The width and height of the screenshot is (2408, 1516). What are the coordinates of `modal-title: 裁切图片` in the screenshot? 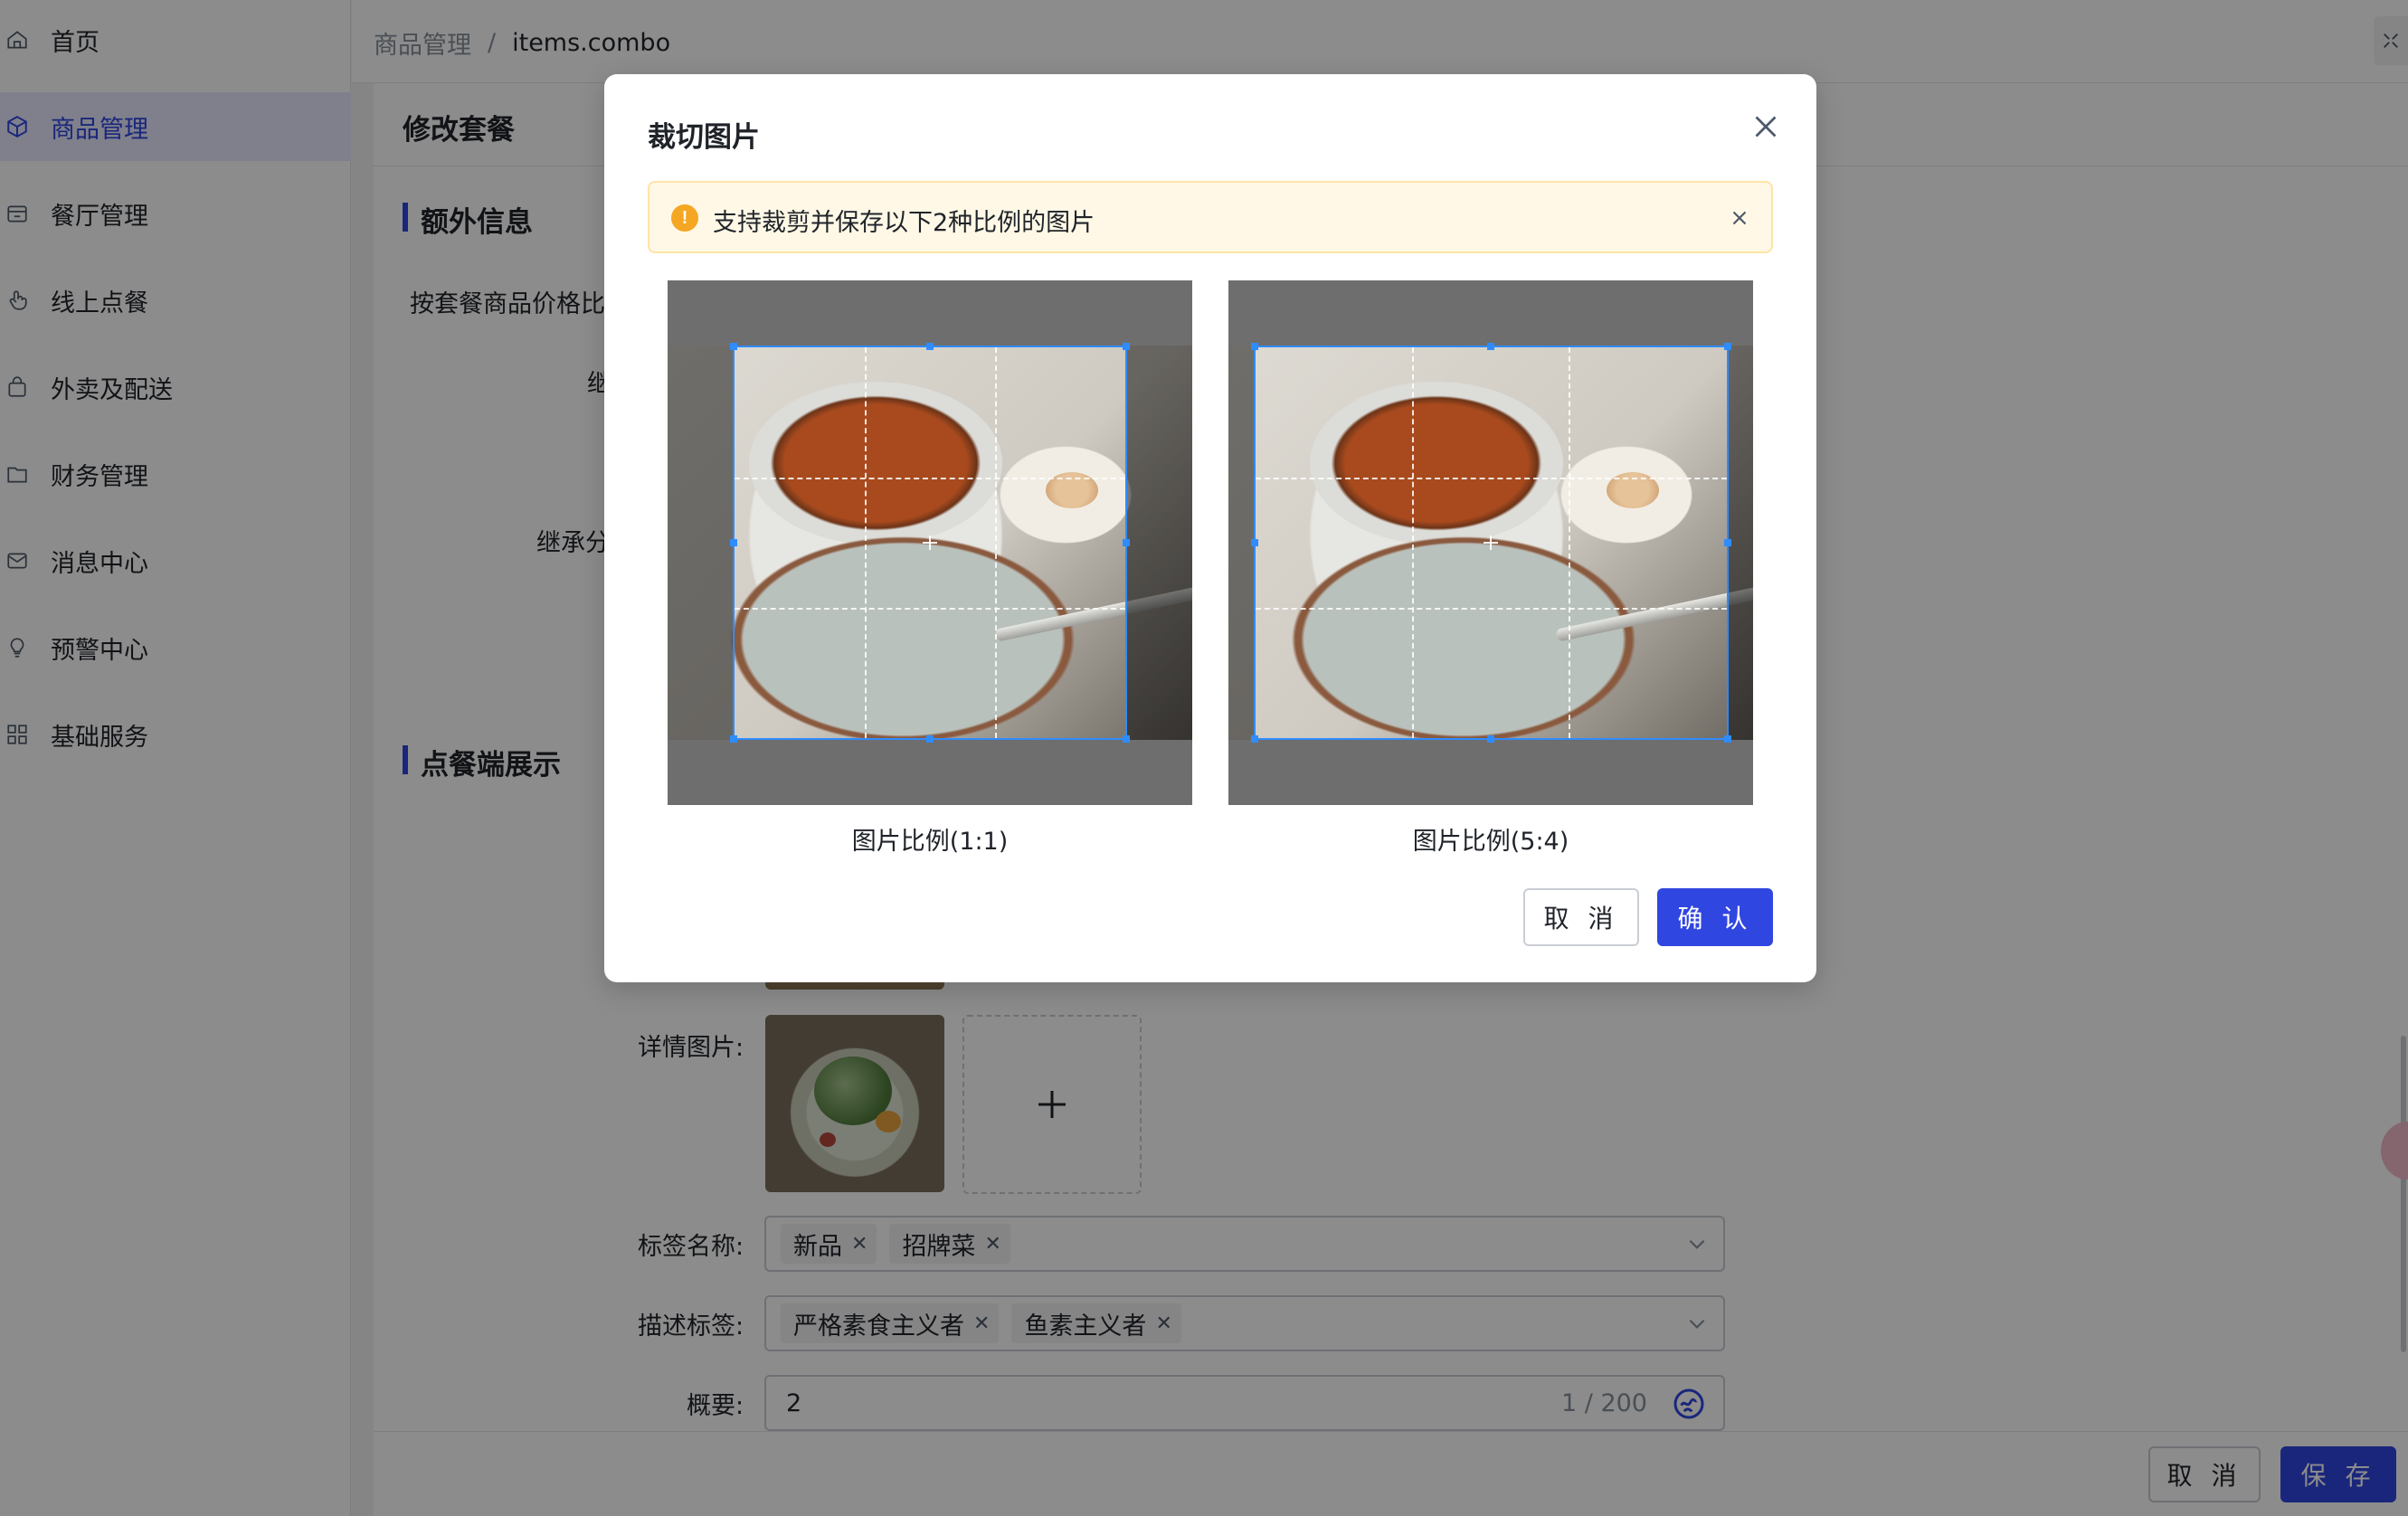 It's located at (704, 137).